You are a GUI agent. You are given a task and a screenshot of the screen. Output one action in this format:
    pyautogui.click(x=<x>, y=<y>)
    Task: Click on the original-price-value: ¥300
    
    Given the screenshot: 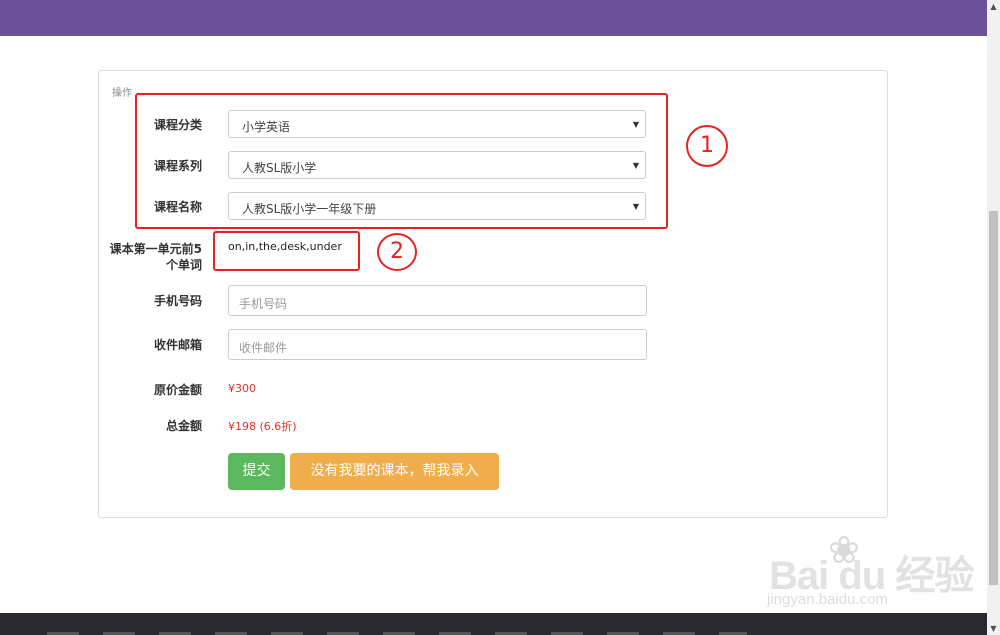 What is the action you would take?
    pyautogui.click(x=242, y=388)
    